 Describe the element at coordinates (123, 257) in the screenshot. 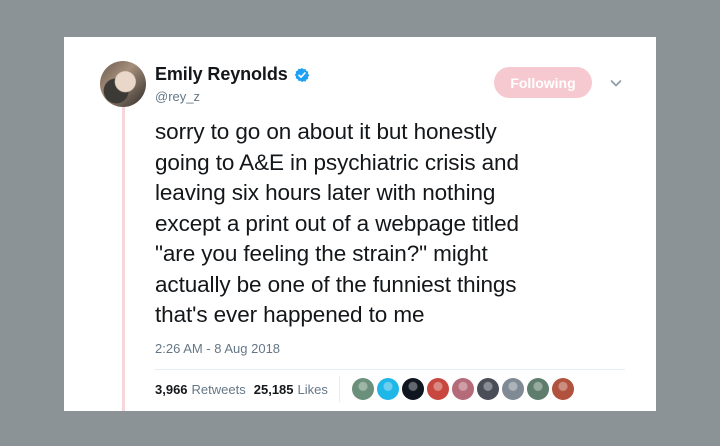

I see `thread-line` at that location.